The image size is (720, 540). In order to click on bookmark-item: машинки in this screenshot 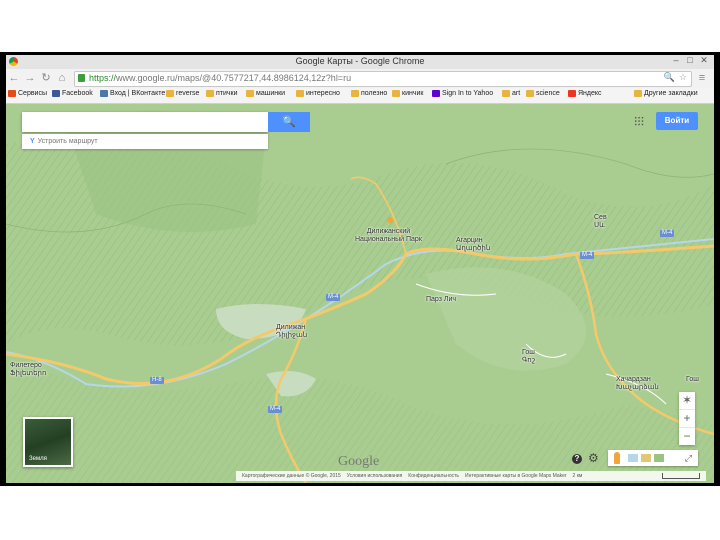, I will do `click(265, 93)`.